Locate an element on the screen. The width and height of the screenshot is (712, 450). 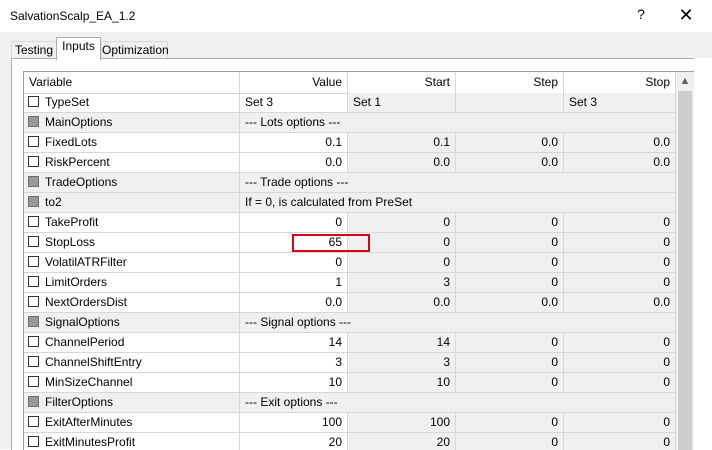
table-row: ExitMinutesProfit 20 20 0 0 is located at coordinates (350, 441).